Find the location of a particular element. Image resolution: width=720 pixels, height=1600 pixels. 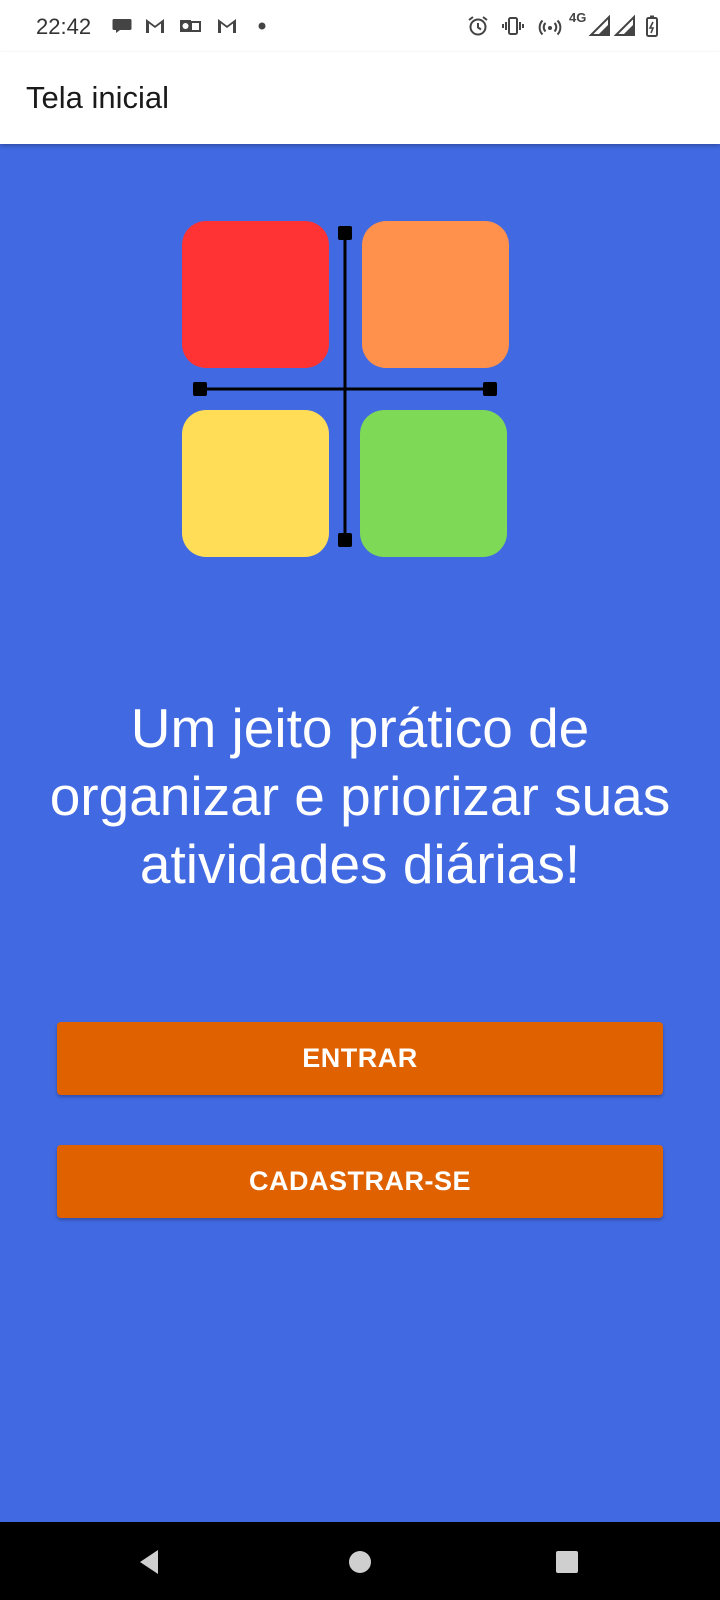

logo-axis-handle-bottom is located at coordinates (345, 540).